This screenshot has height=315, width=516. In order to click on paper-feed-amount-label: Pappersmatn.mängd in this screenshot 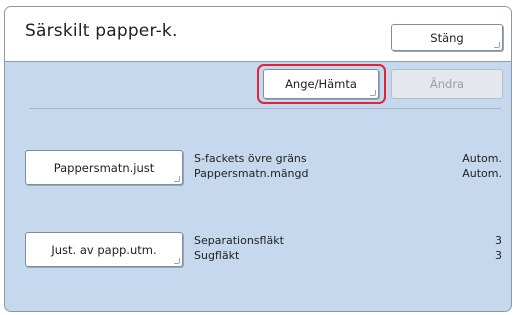, I will do `click(251, 173)`.